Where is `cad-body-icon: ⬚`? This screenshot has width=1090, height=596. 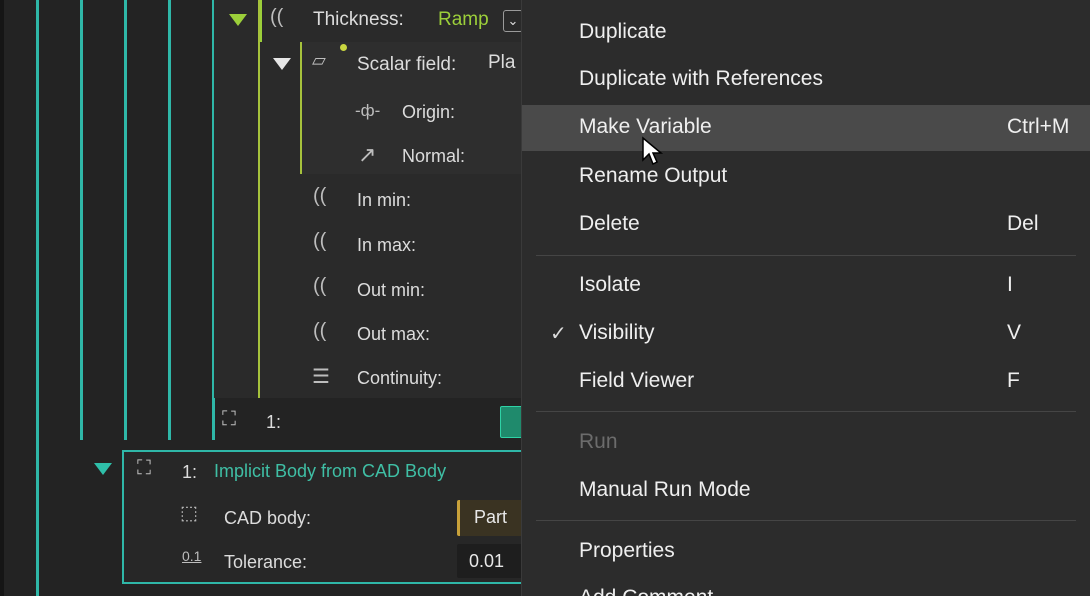
cad-body-icon: ⬚ is located at coordinates (189, 513).